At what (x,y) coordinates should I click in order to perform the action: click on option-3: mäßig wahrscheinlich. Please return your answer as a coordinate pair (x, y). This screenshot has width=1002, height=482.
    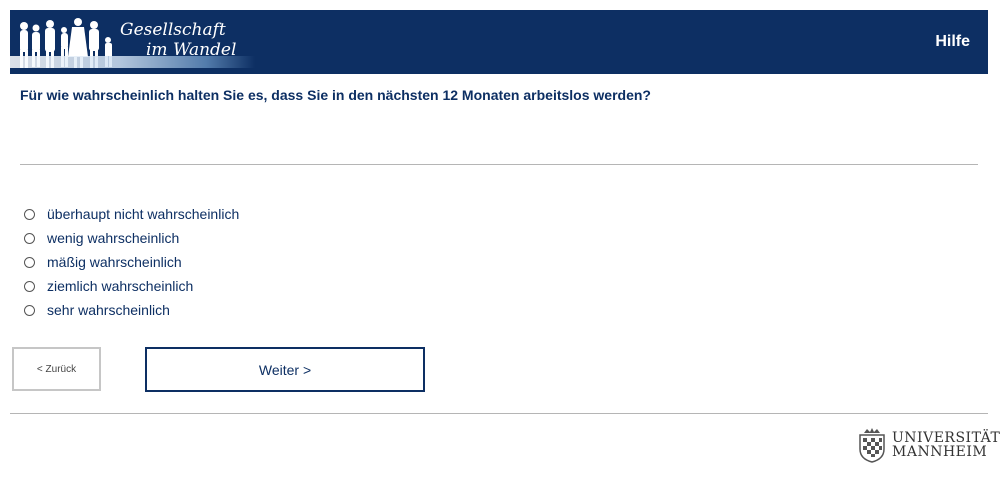
    Looking at the image, I should click on (131, 262).